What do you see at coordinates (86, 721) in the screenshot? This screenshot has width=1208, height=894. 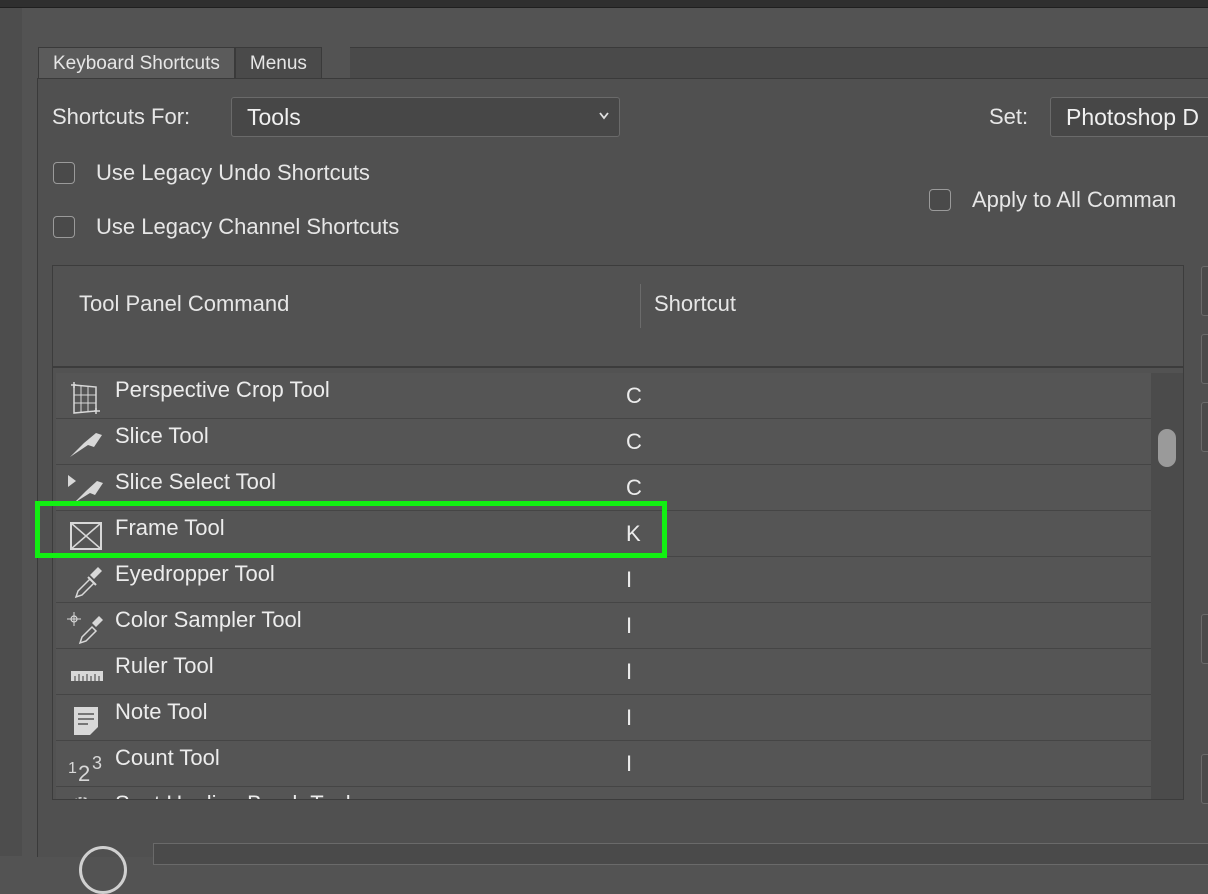 I see `note-icon` at bounding box center [86, 721].